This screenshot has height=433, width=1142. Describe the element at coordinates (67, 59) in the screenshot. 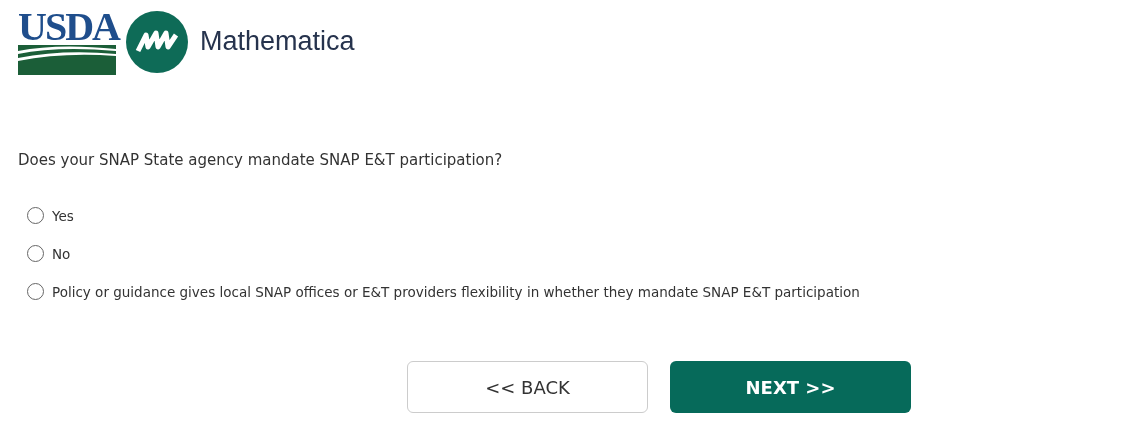

I see `fields-icon` at that location.